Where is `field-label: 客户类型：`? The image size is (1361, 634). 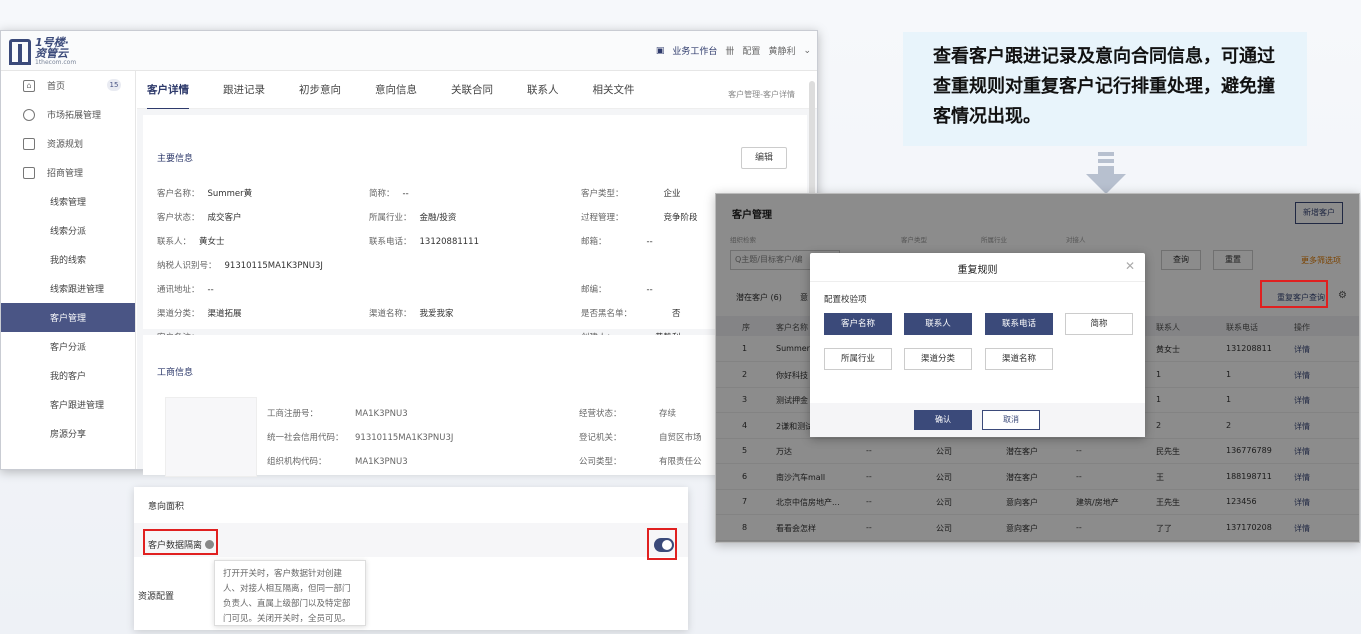 field-label: 客户类型： is located at coordinates (602, 194).